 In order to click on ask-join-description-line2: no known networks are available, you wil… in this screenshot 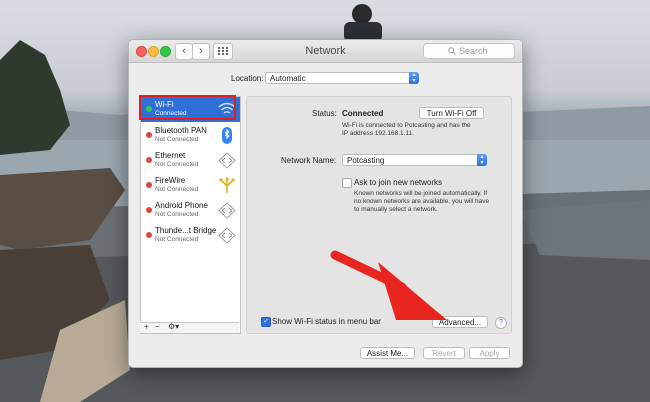, I will do `click(422, 201)`.